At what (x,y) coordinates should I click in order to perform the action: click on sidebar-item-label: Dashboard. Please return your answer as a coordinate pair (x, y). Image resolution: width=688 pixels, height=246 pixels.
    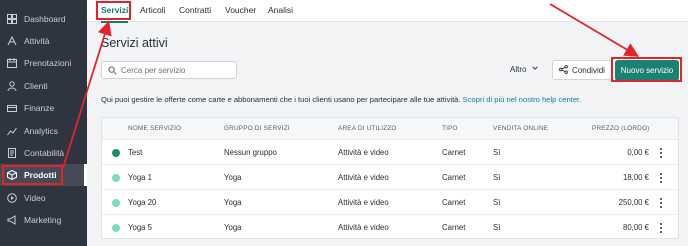
    Looking at the image, I should click on (45, 19).